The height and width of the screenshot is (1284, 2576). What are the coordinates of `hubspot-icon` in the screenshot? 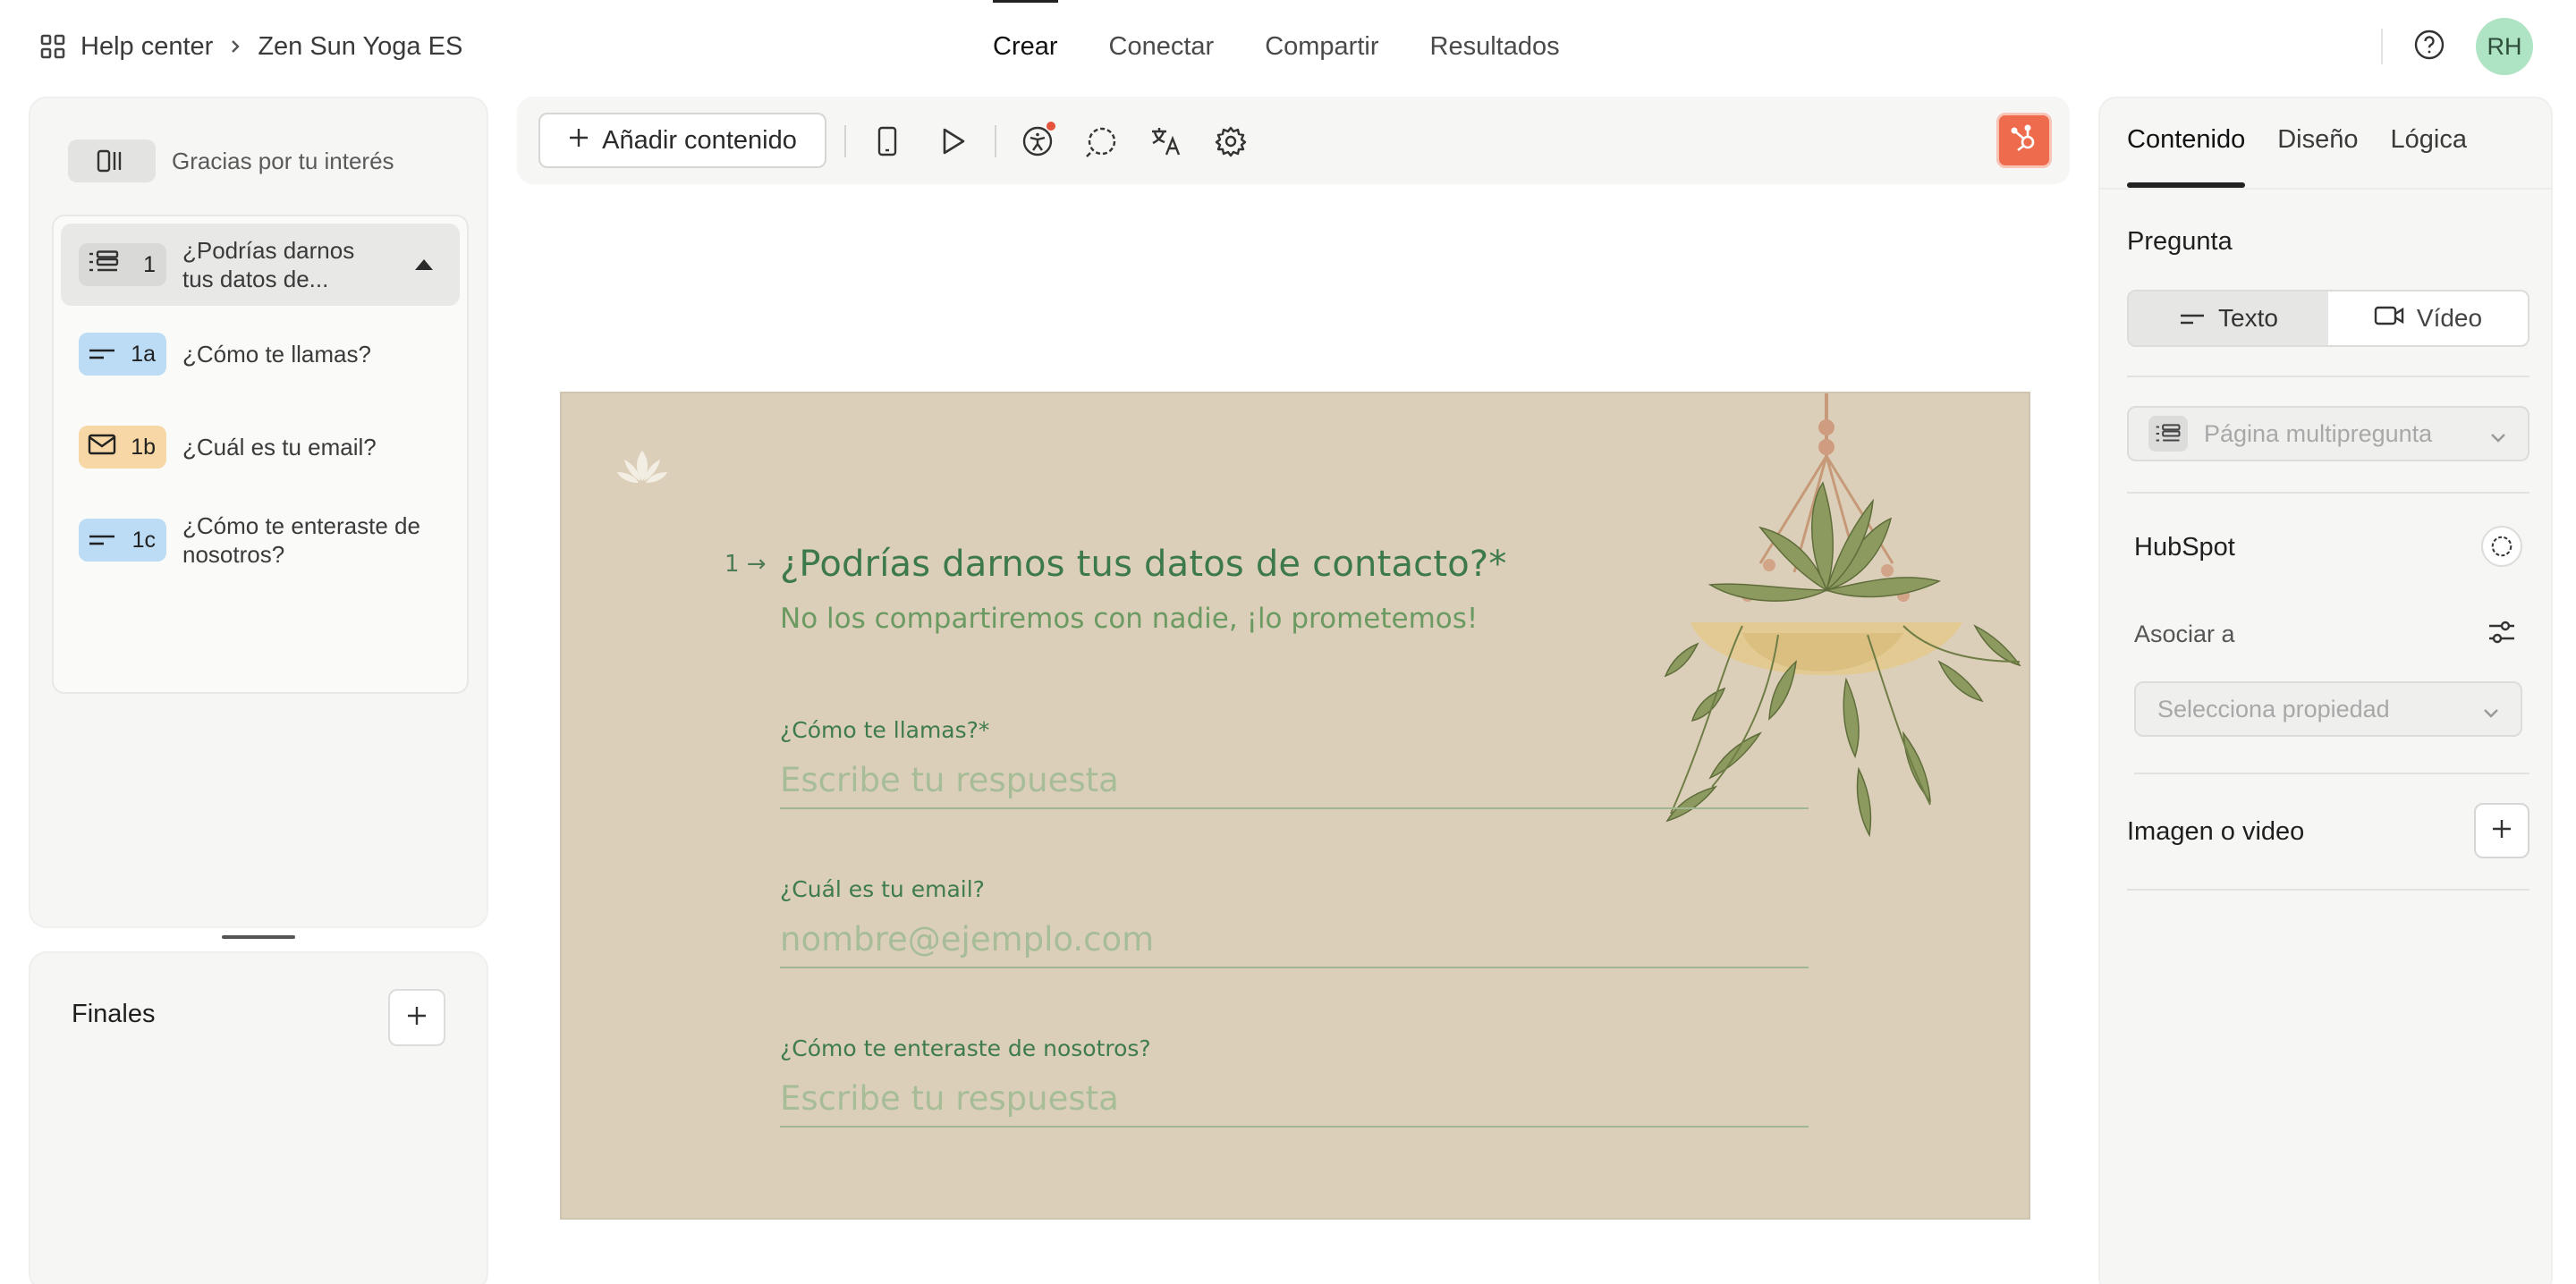 It's located at (2024, 140).